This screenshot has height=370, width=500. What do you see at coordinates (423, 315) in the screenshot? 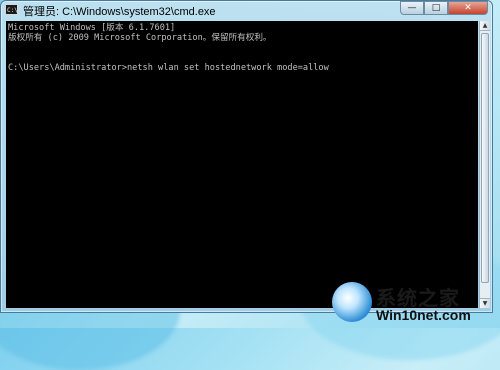
I see `watermark-url: Win10net.com` at bounding box center [423, 315].